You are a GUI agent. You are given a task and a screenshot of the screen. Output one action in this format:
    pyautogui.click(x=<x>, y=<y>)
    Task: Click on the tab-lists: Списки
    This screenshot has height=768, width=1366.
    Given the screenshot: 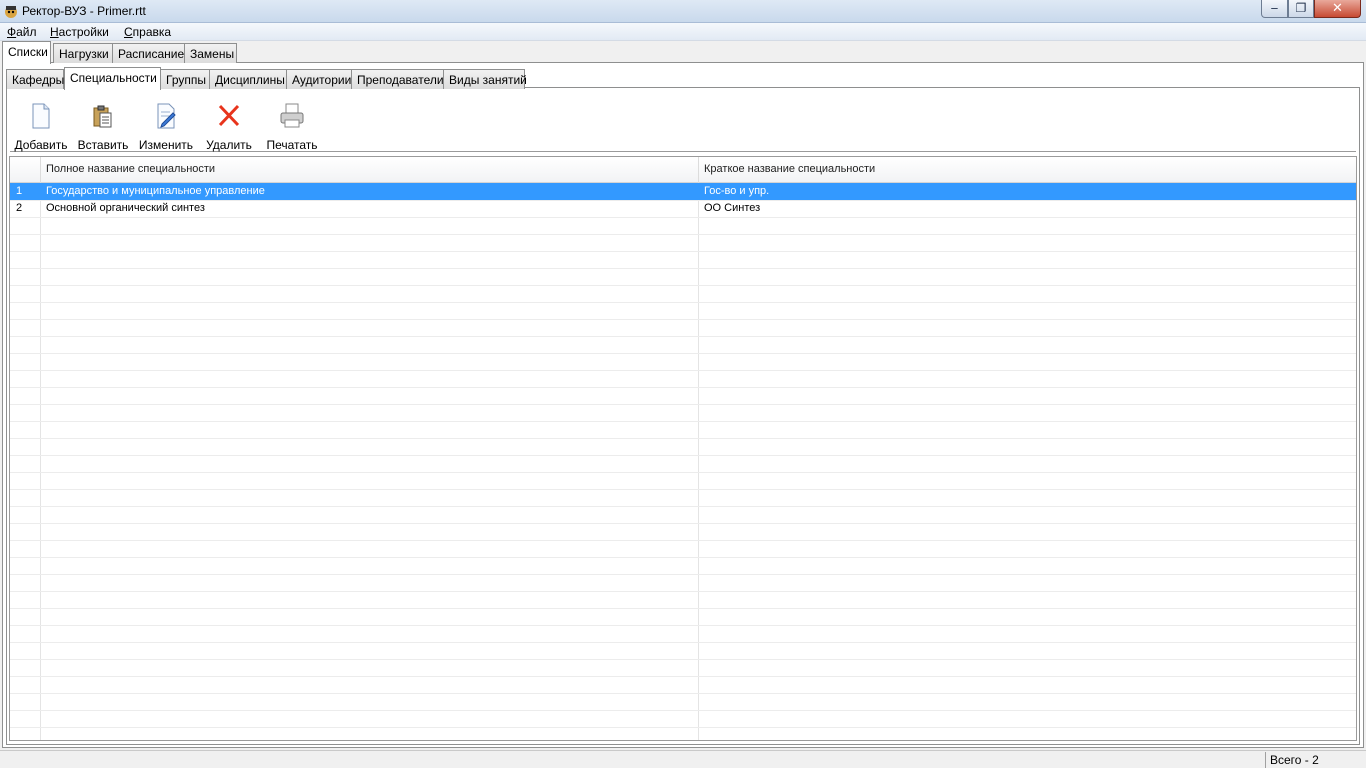 What is the action you would take?
    pyautogui.click(x=26, y=52)
    